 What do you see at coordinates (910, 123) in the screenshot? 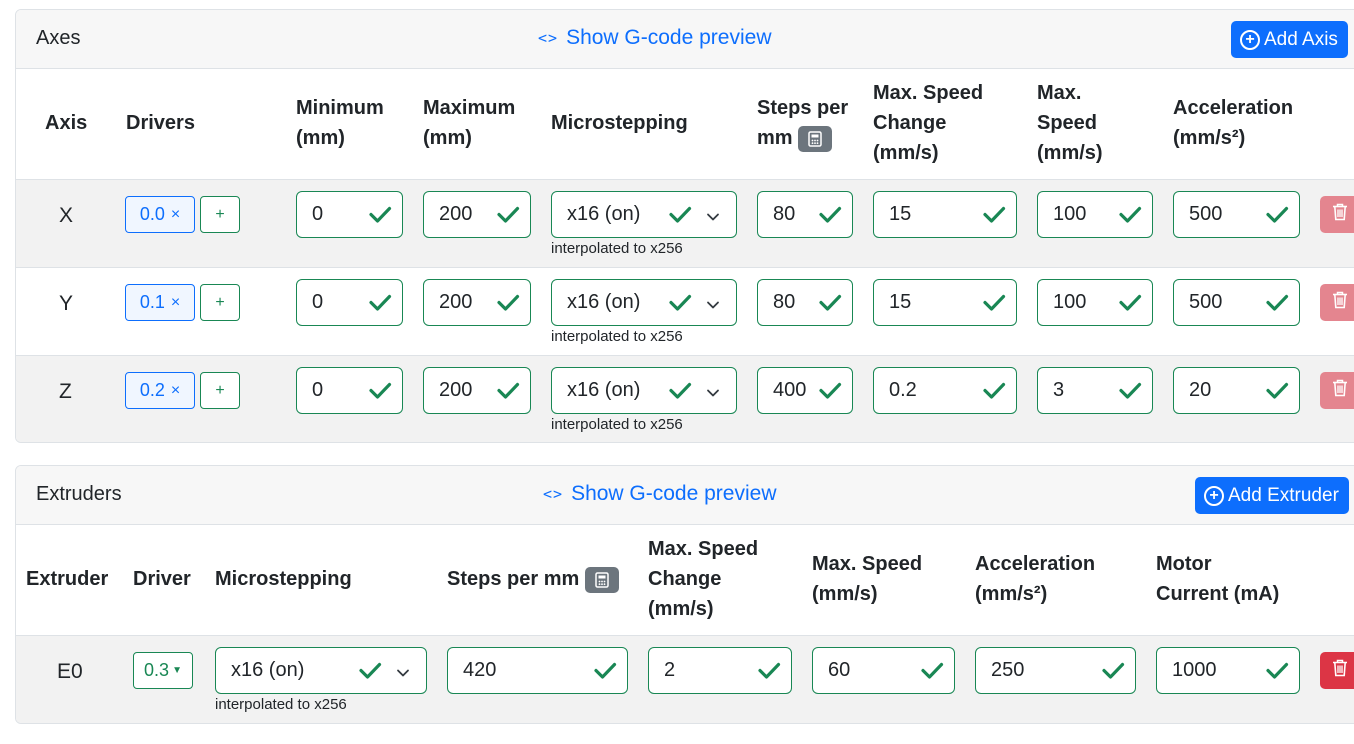
I see `th-jerk-line2: Change` at bounding box center [910, 123].